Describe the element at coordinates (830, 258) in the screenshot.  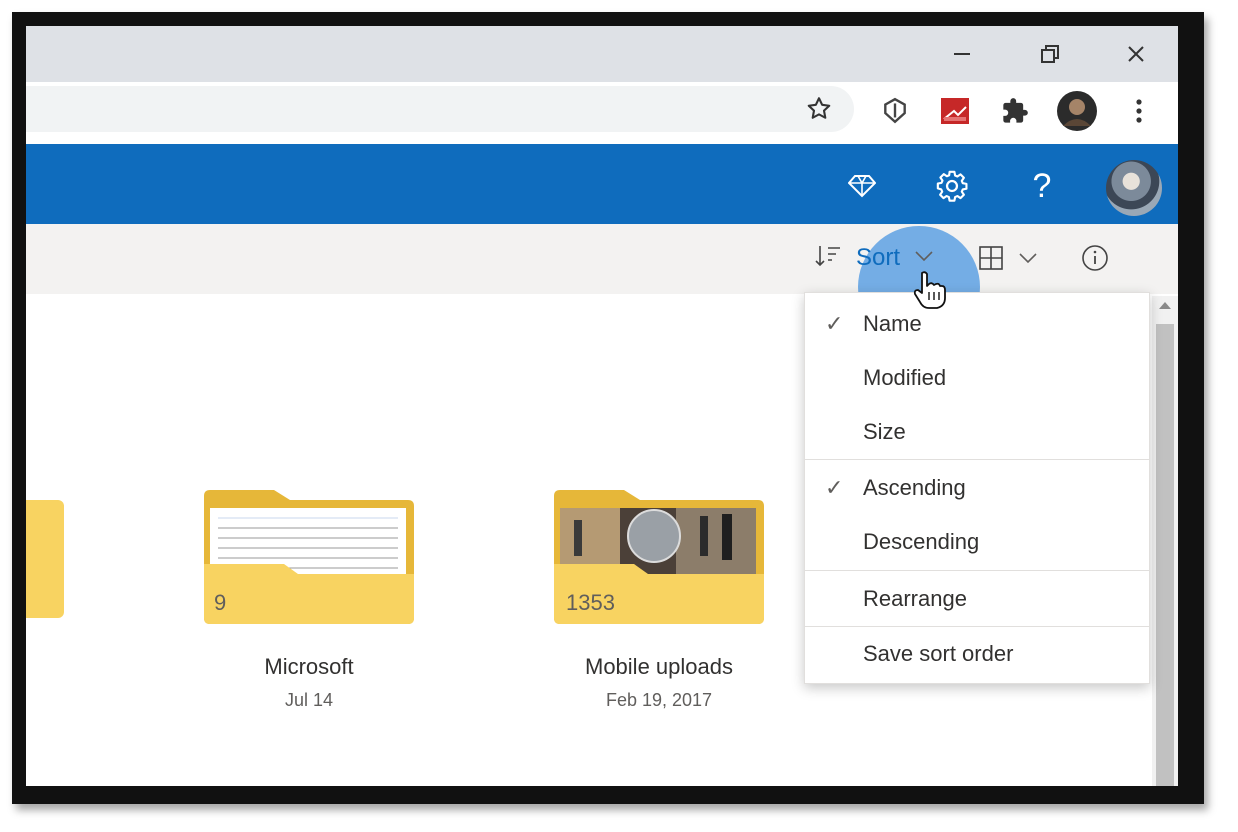
I see `sort-icon` at that location.